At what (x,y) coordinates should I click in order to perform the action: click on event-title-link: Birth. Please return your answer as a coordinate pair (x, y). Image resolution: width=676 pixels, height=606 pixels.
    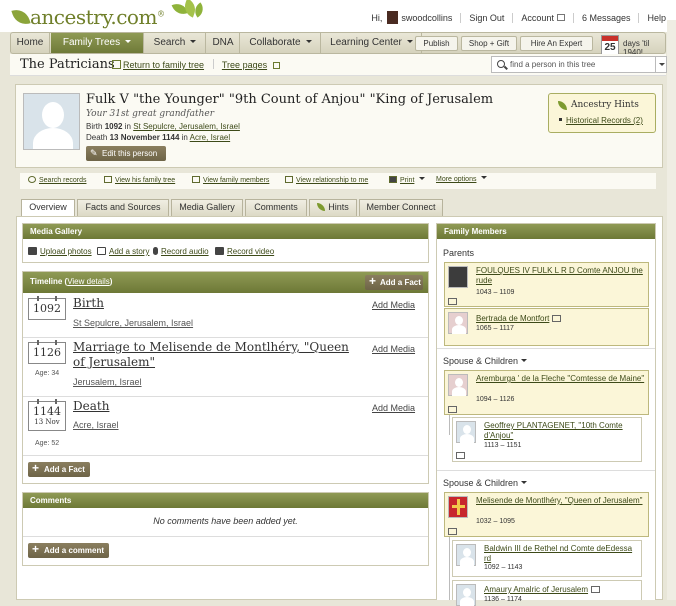
    Looking at the image, I should click on (88, 303).